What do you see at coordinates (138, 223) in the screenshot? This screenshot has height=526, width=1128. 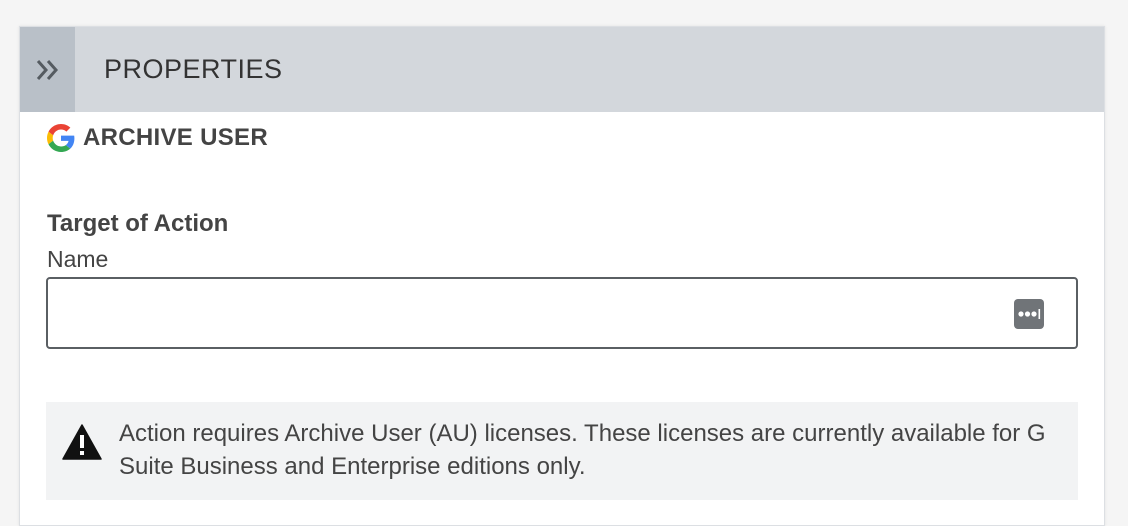 I see `target-section-title: Target of Action` at bounding box center [138, 223].